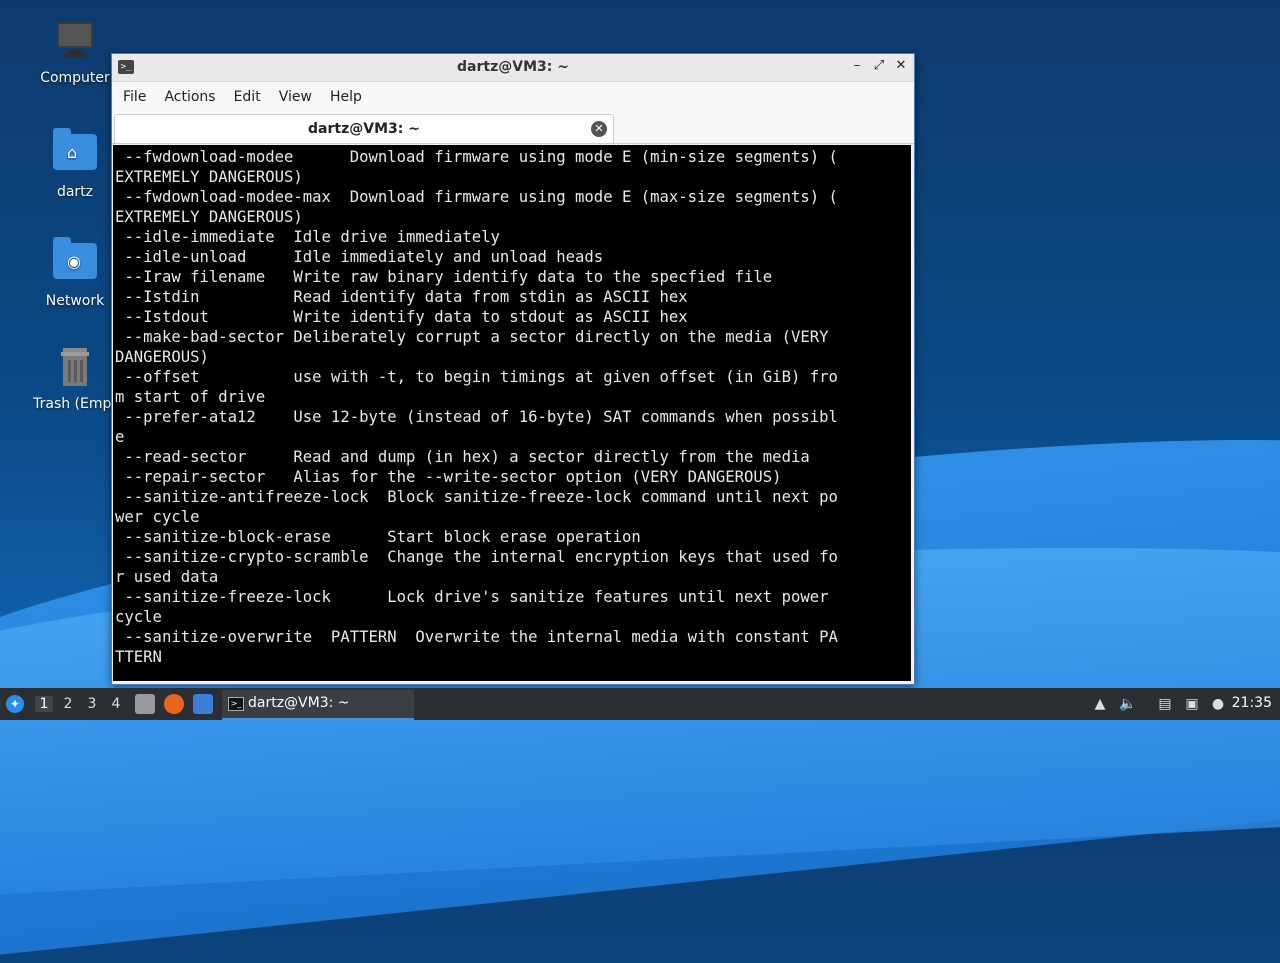  What do you see at coordinates (75, 78) in the screenshot?
I see `desktop-icon-label: Computer` at bounding box center [75, 78].